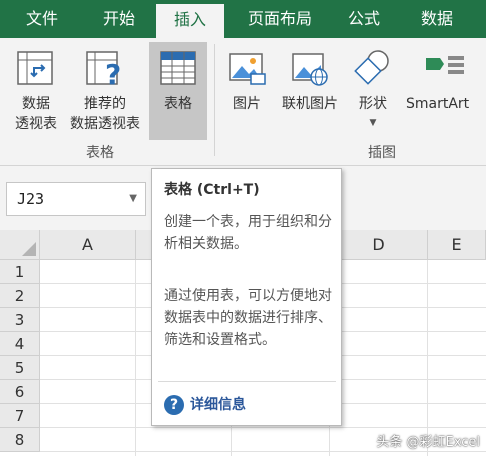 Image resolution: width=486 pixels, height=456 pixels. I want to click on column-header-e: E, so click(457, 245).